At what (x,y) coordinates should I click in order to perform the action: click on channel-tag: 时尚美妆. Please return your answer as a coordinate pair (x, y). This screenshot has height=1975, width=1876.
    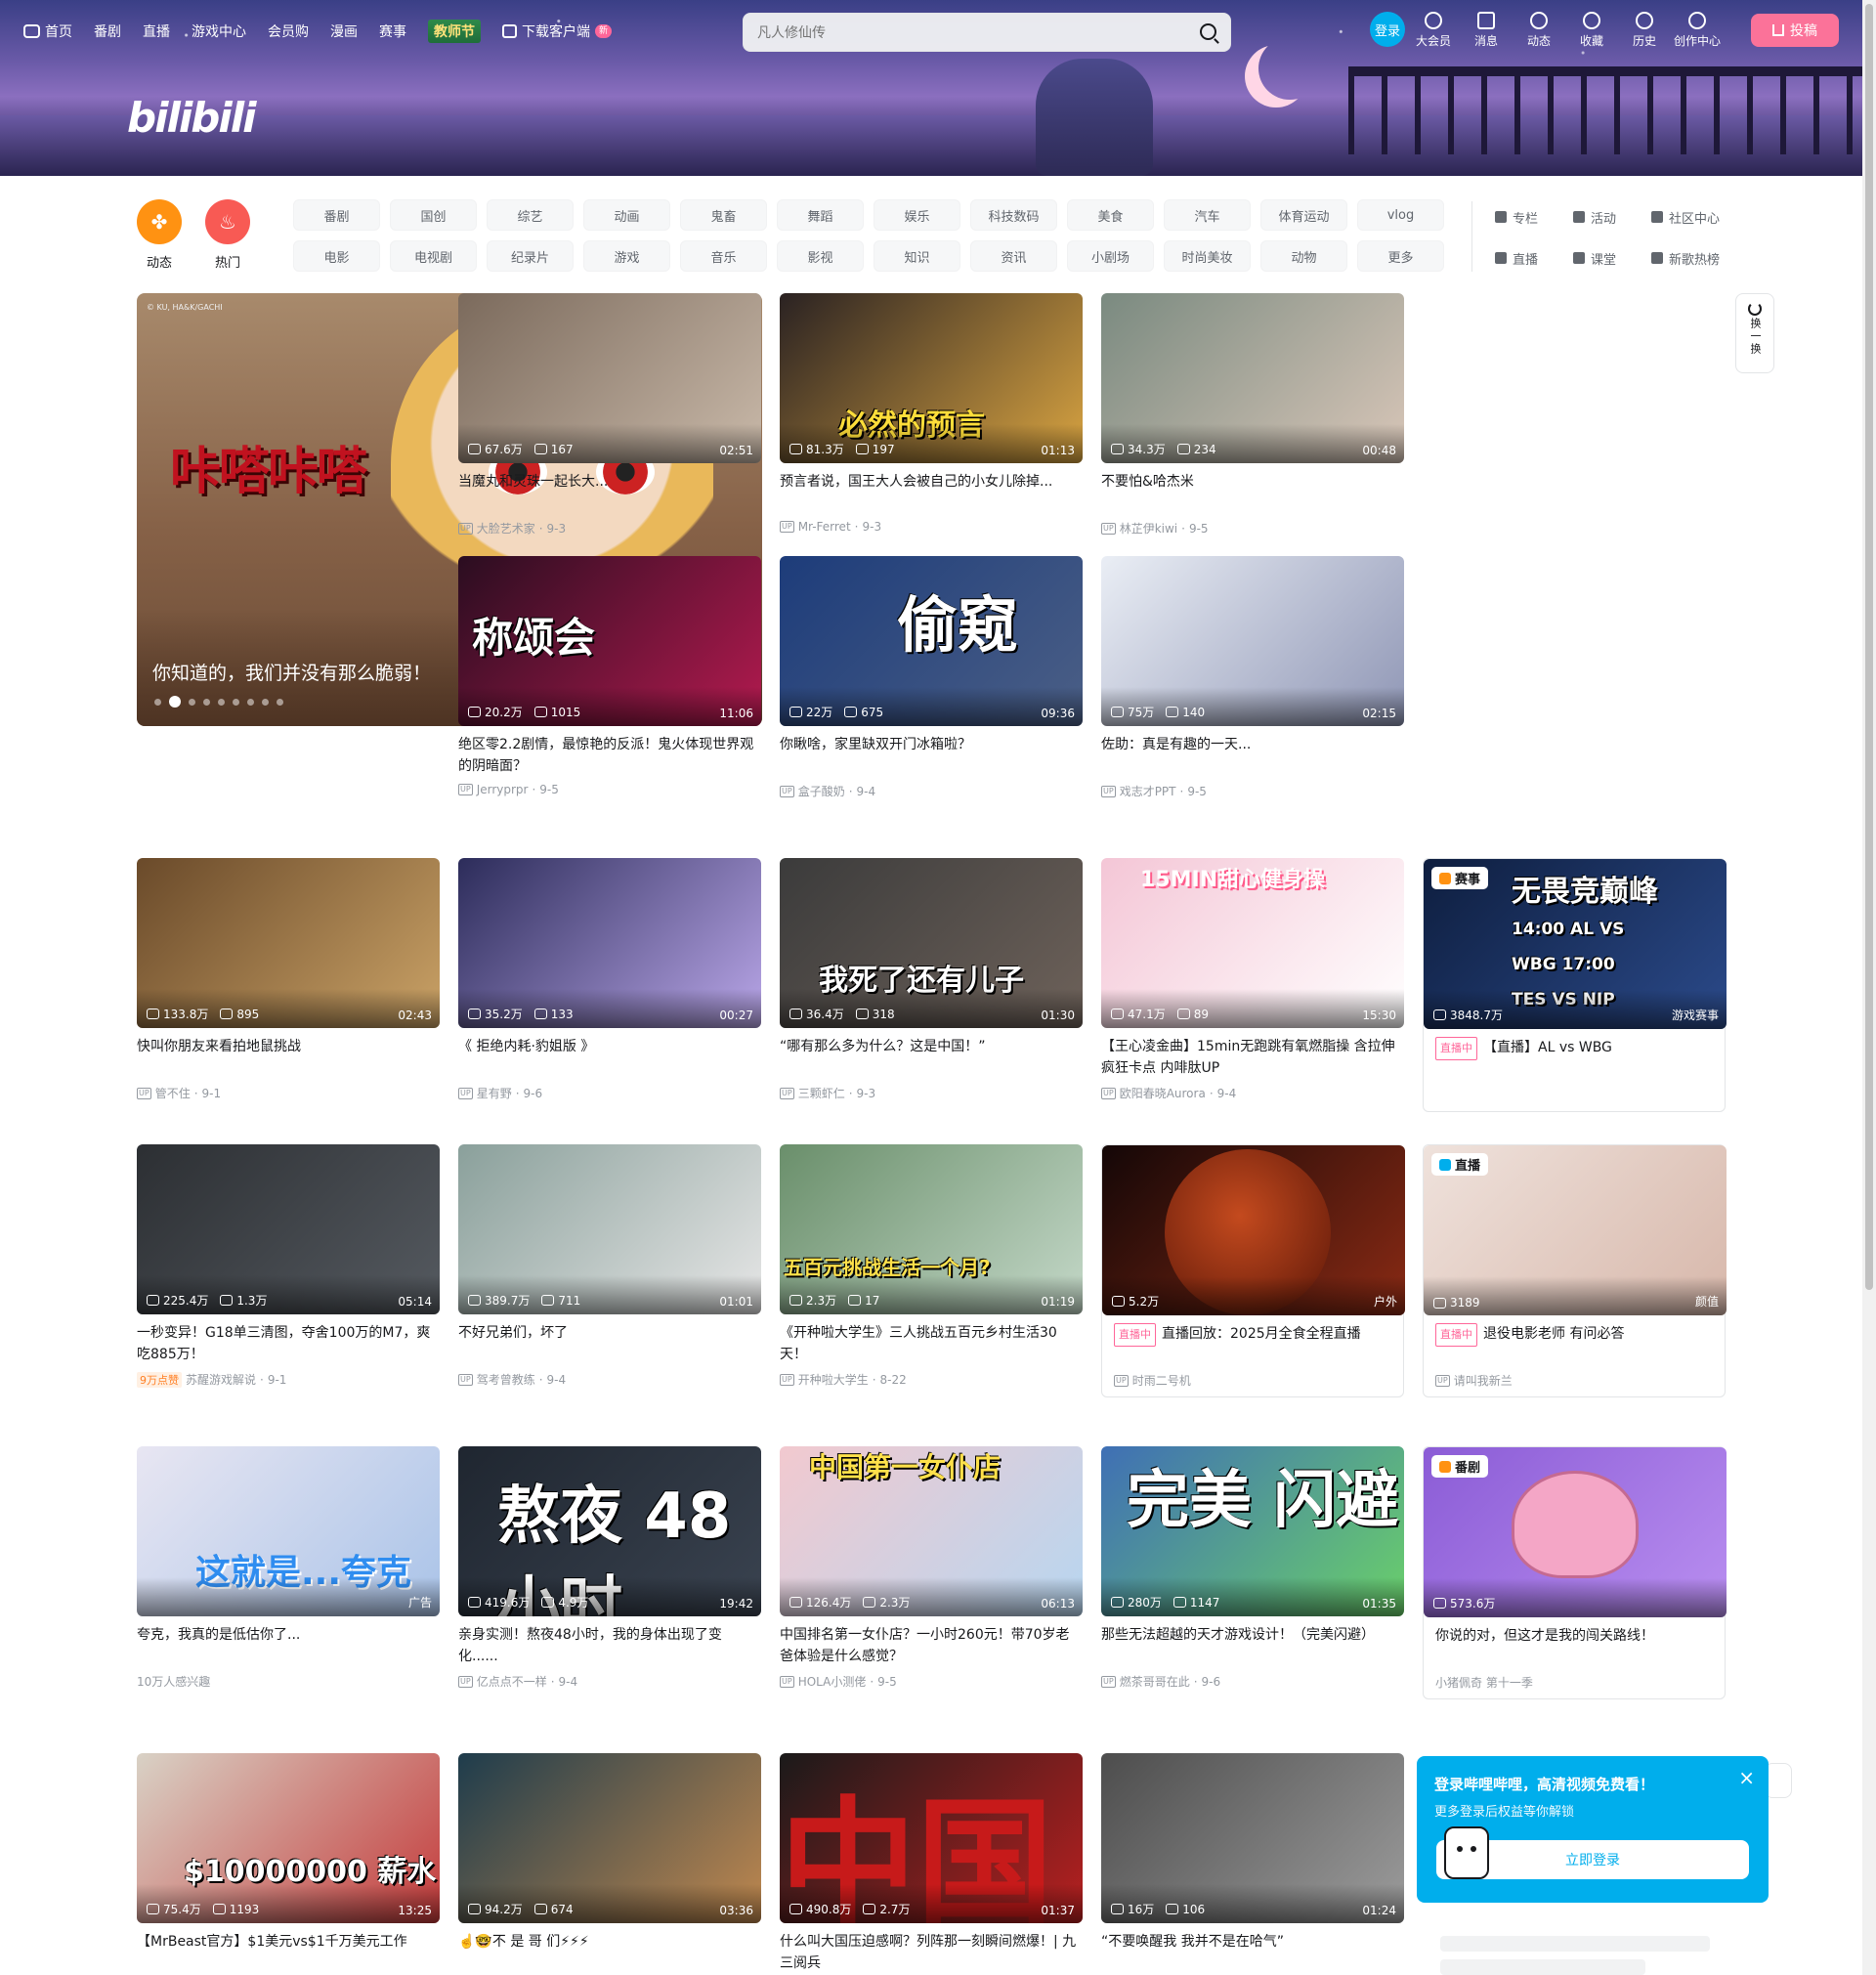
    Looking at the image, I should click on (1207, 256).